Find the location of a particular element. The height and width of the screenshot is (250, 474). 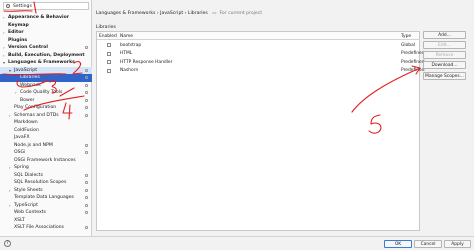

tree-item-label: Play Configuration is located at coordinates (35, 107).